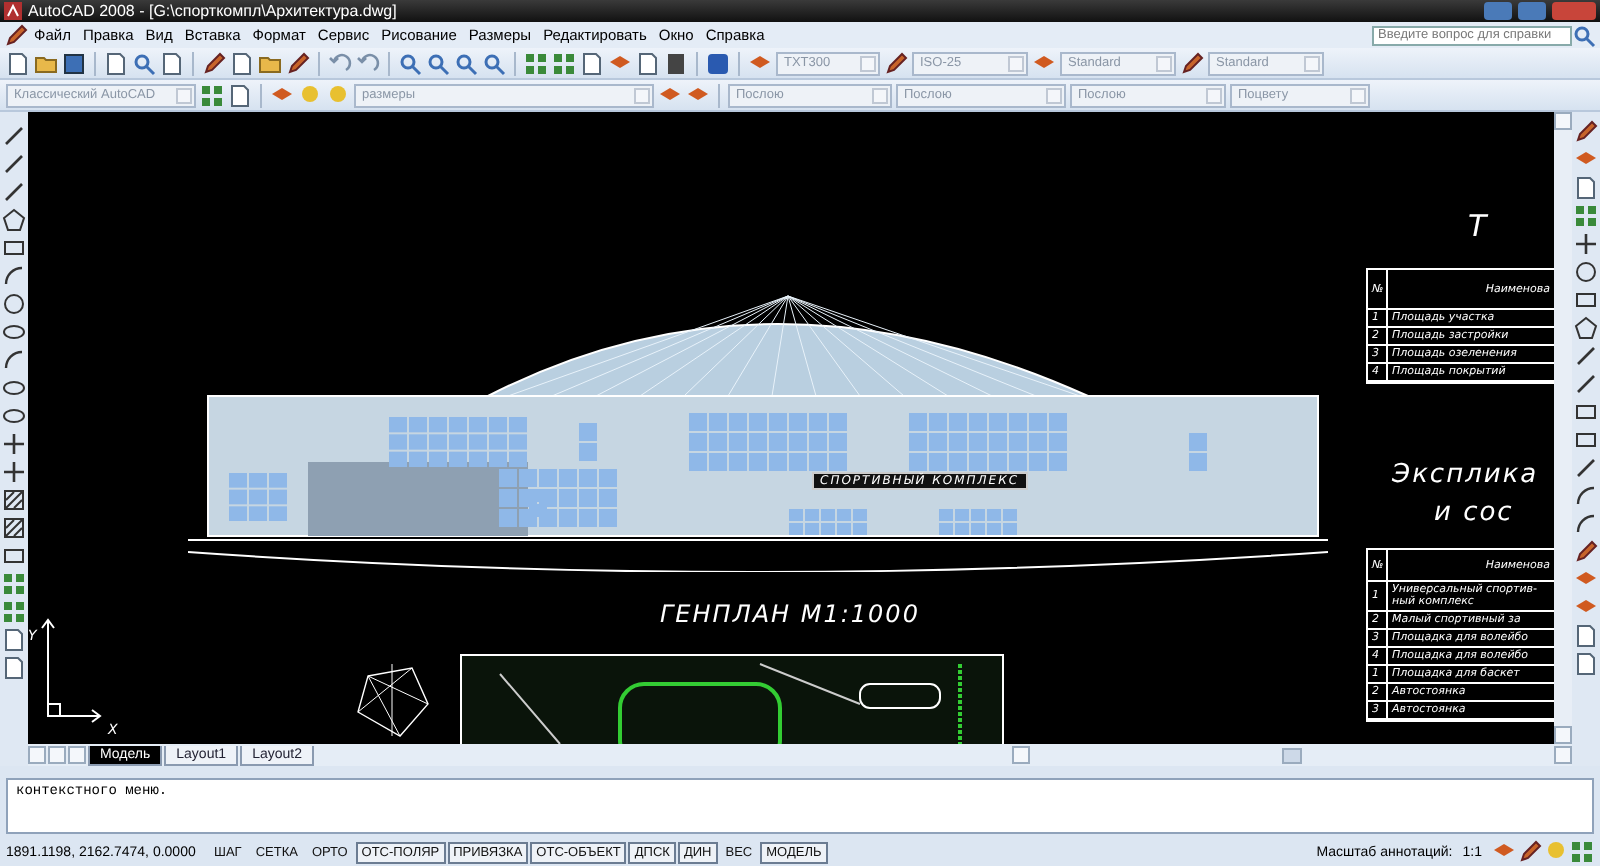  Describe the element at coordinates (1465, 475) in the screenshot. I see `table-title: Эксплика` at that location.